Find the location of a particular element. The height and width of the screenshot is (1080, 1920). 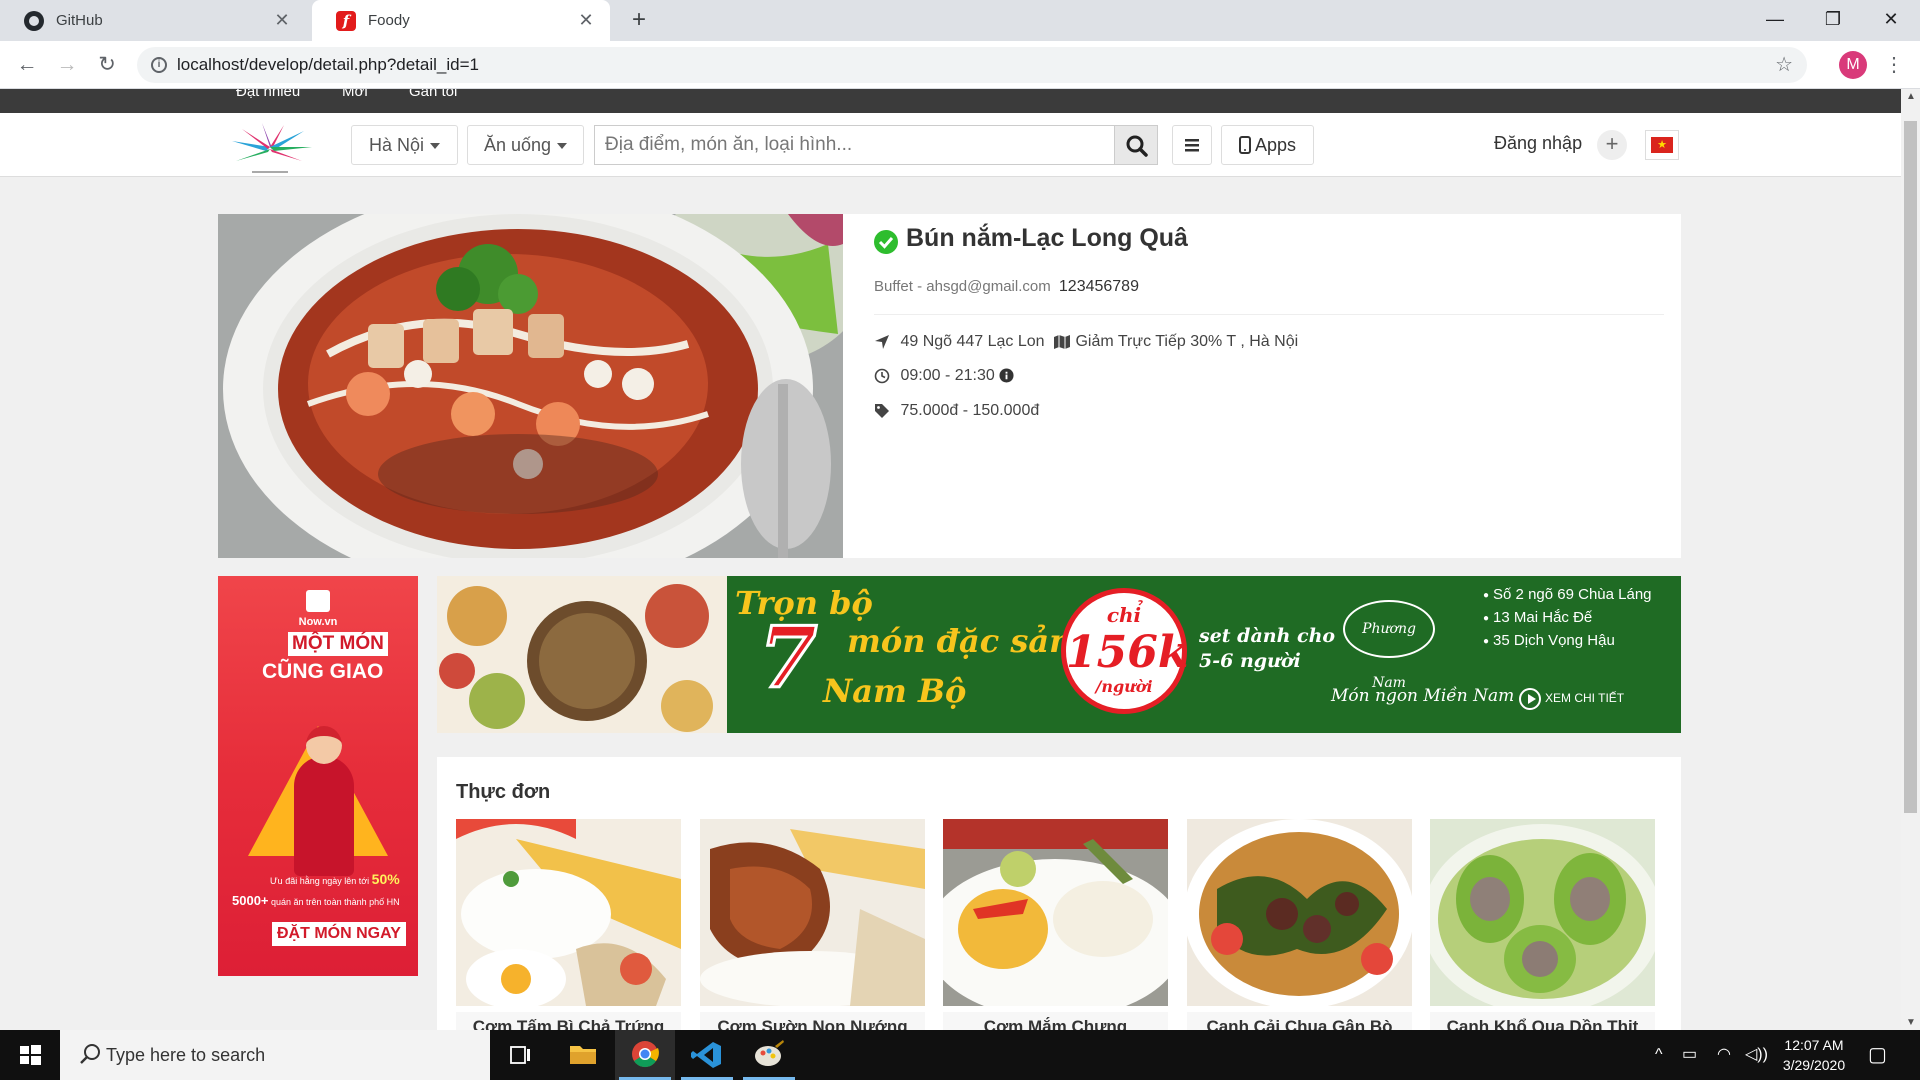

delivery-person-head is located at coordinates (324, 745).